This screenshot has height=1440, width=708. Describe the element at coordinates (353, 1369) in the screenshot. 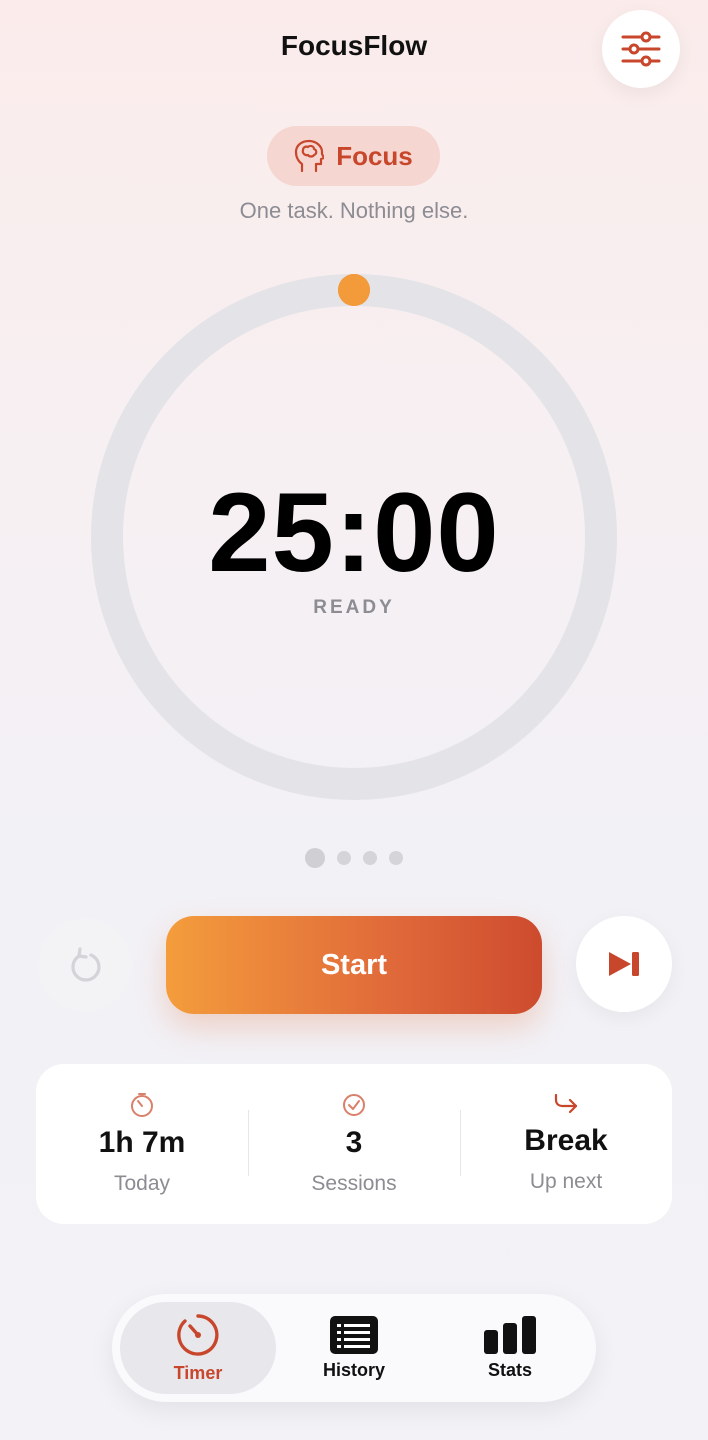

I see `tab-label: History` at that location.